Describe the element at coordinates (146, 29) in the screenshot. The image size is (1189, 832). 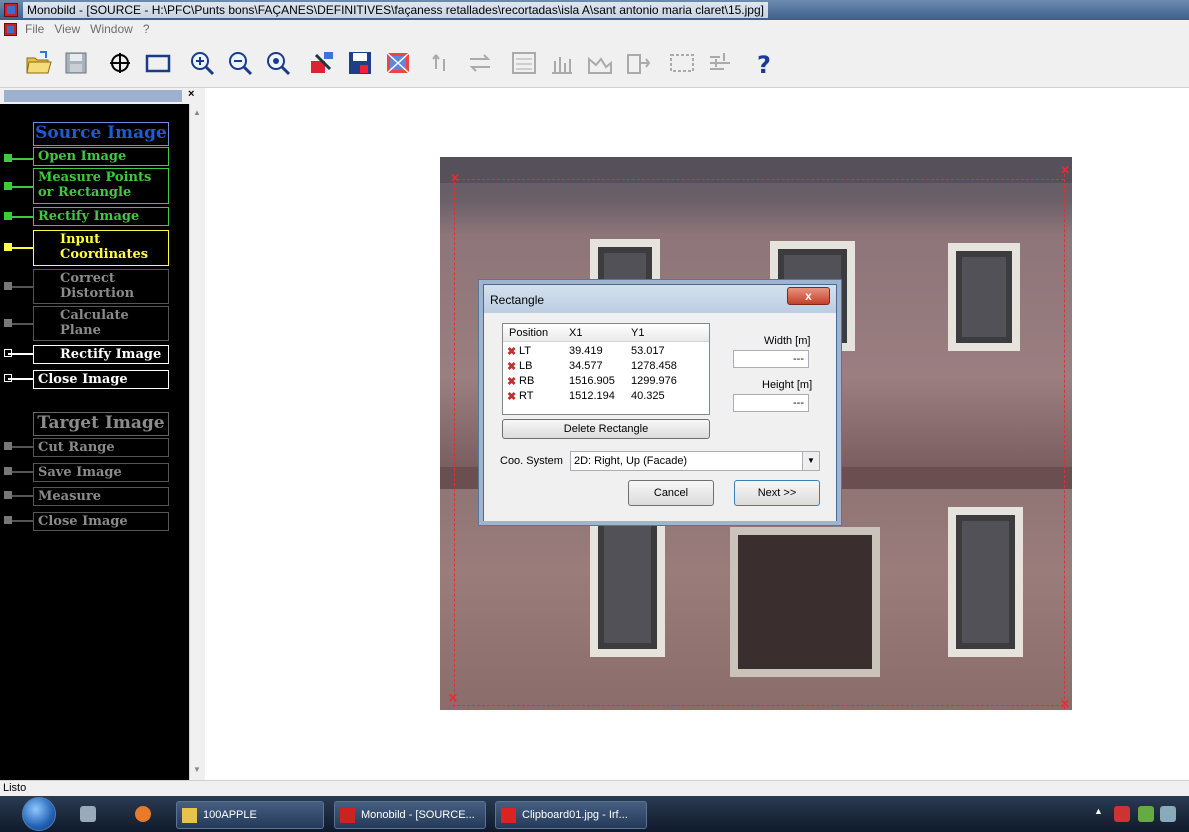
I see `menu-help: ?` at that location.